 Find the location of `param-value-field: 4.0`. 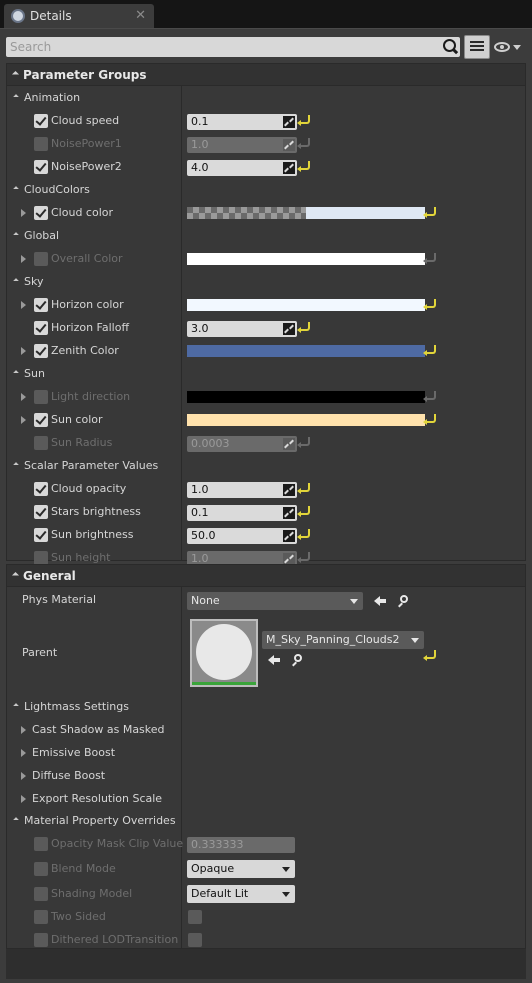

param-value-field: 4.0 is located at coordinates (242, 168).